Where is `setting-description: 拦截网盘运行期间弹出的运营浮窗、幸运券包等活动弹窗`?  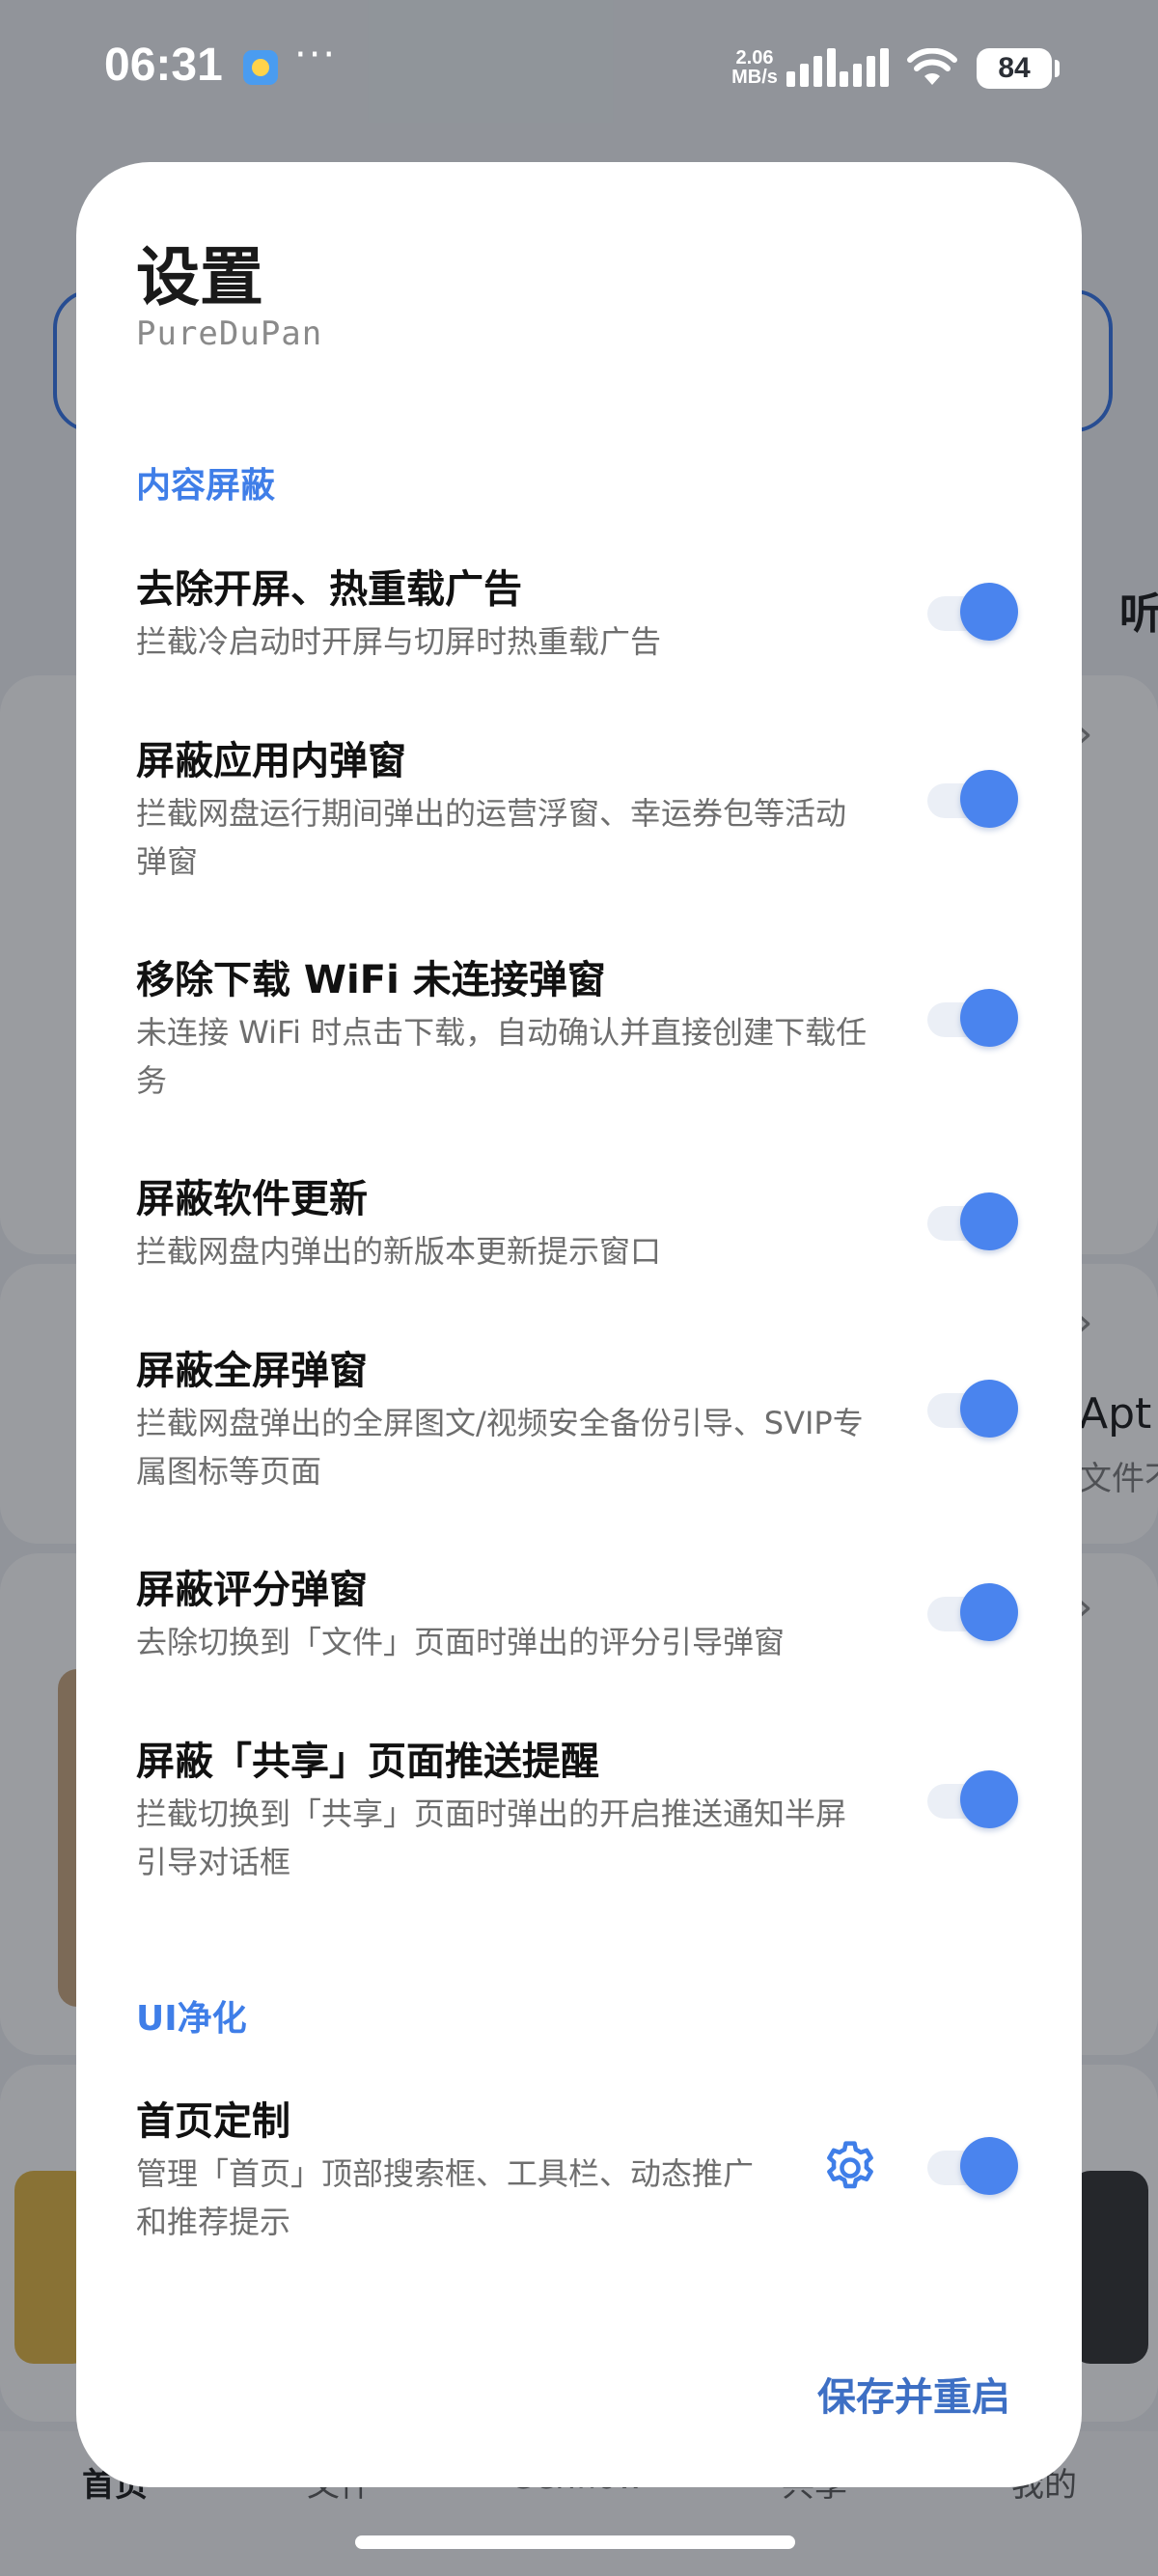
setting-description: 拦截网盘运行期间弹出的运营浮窗、幸运券包等活动弹窗 is located at coordinates (491, 838).